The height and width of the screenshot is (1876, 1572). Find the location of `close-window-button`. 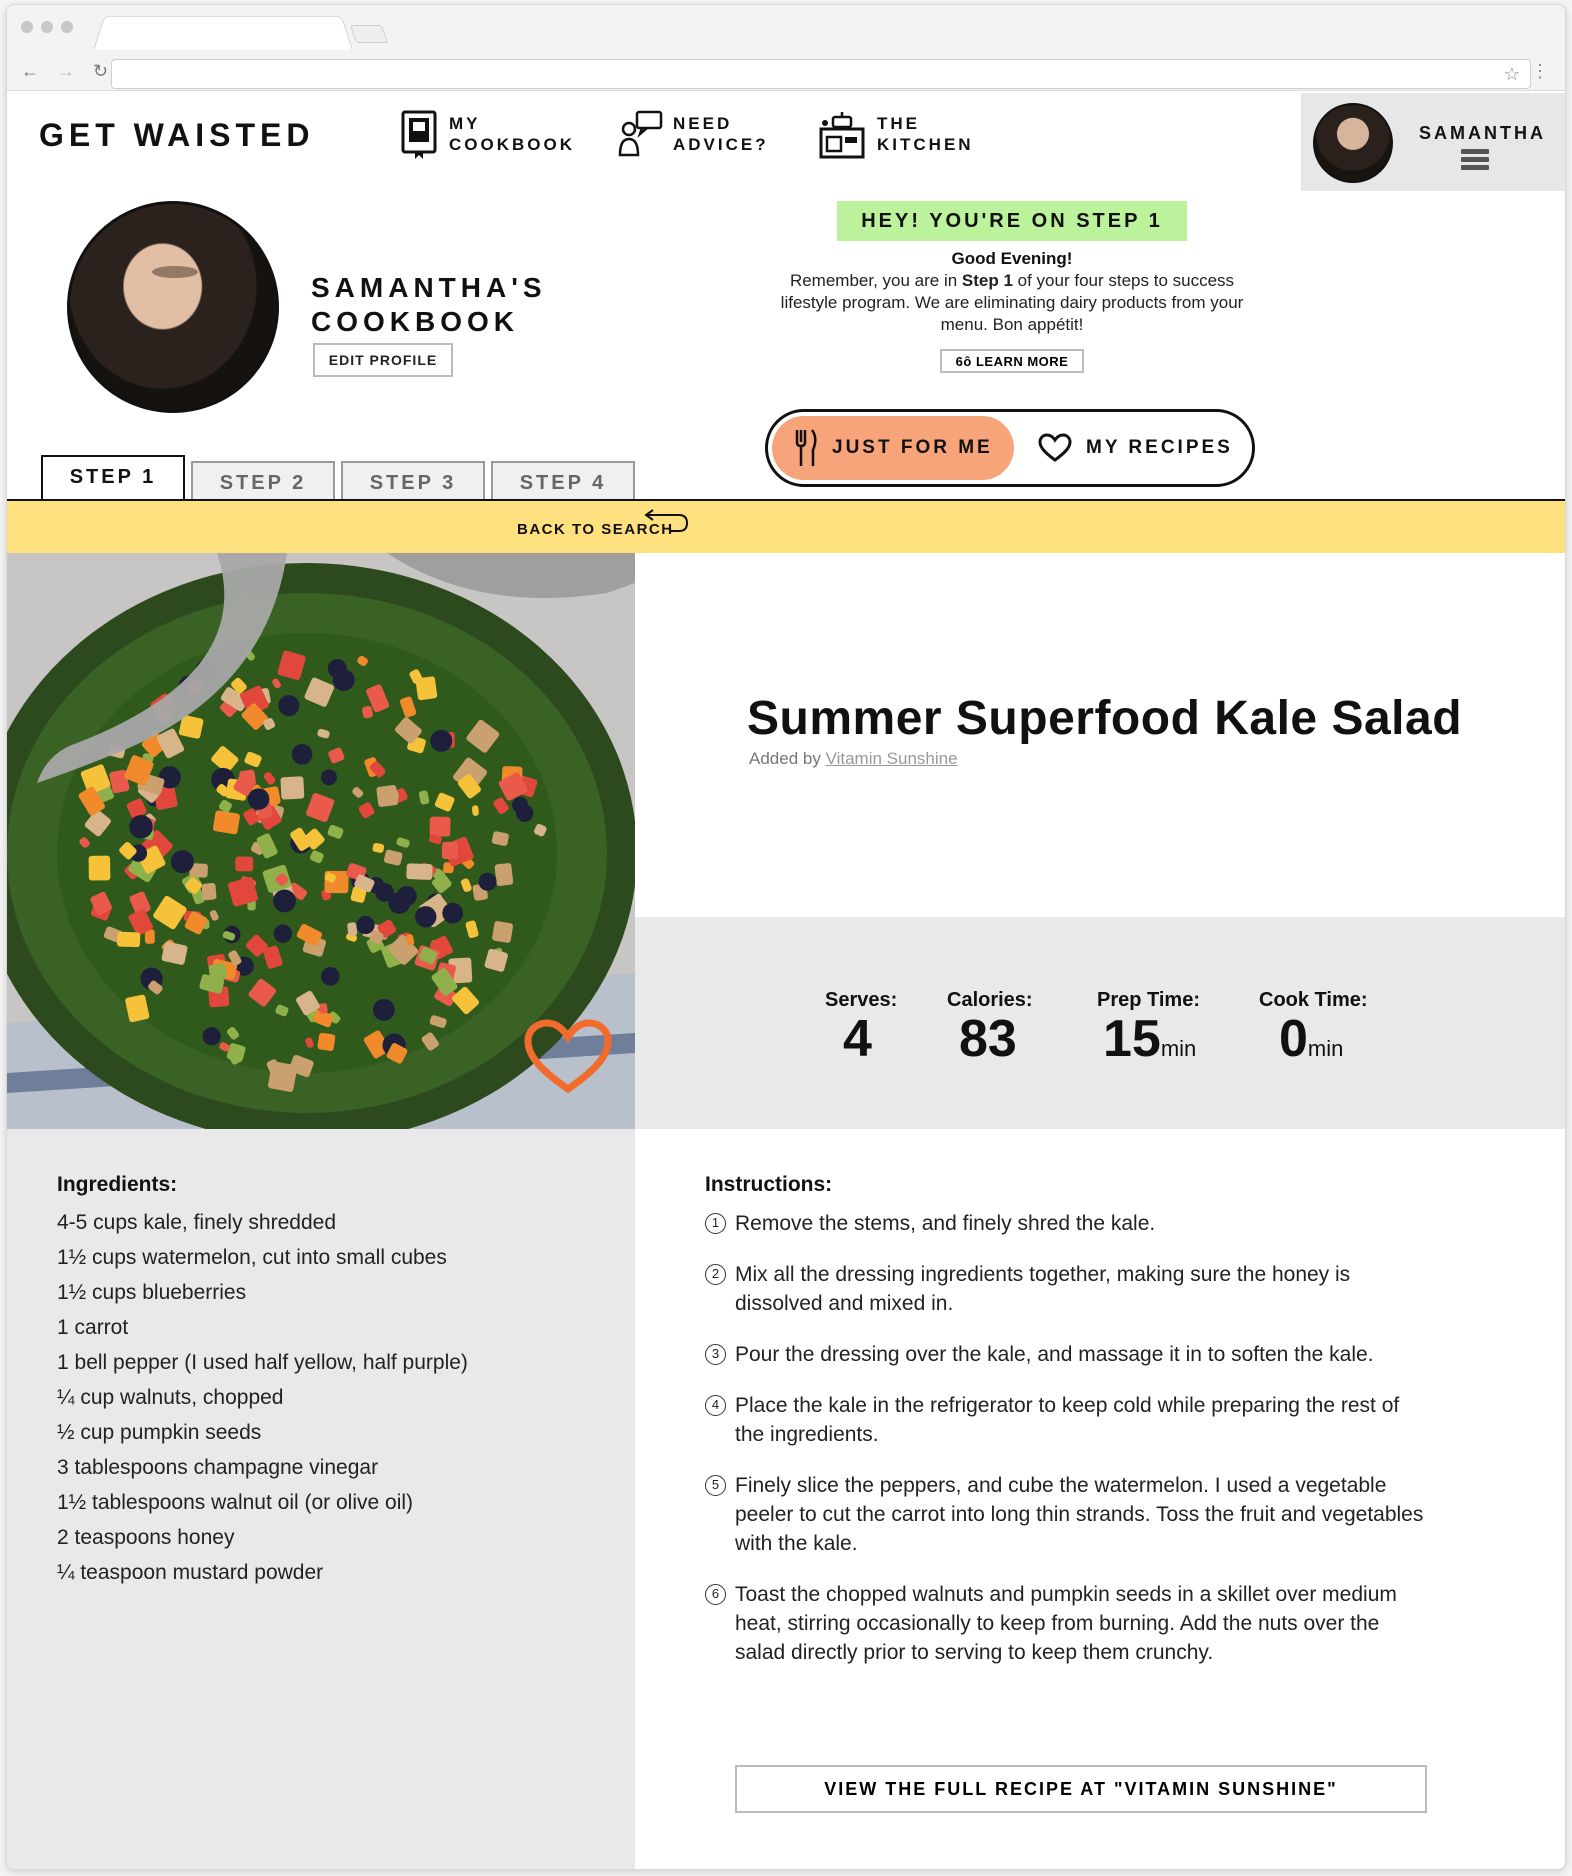

close-window-button is located at coordinates (27, 27).